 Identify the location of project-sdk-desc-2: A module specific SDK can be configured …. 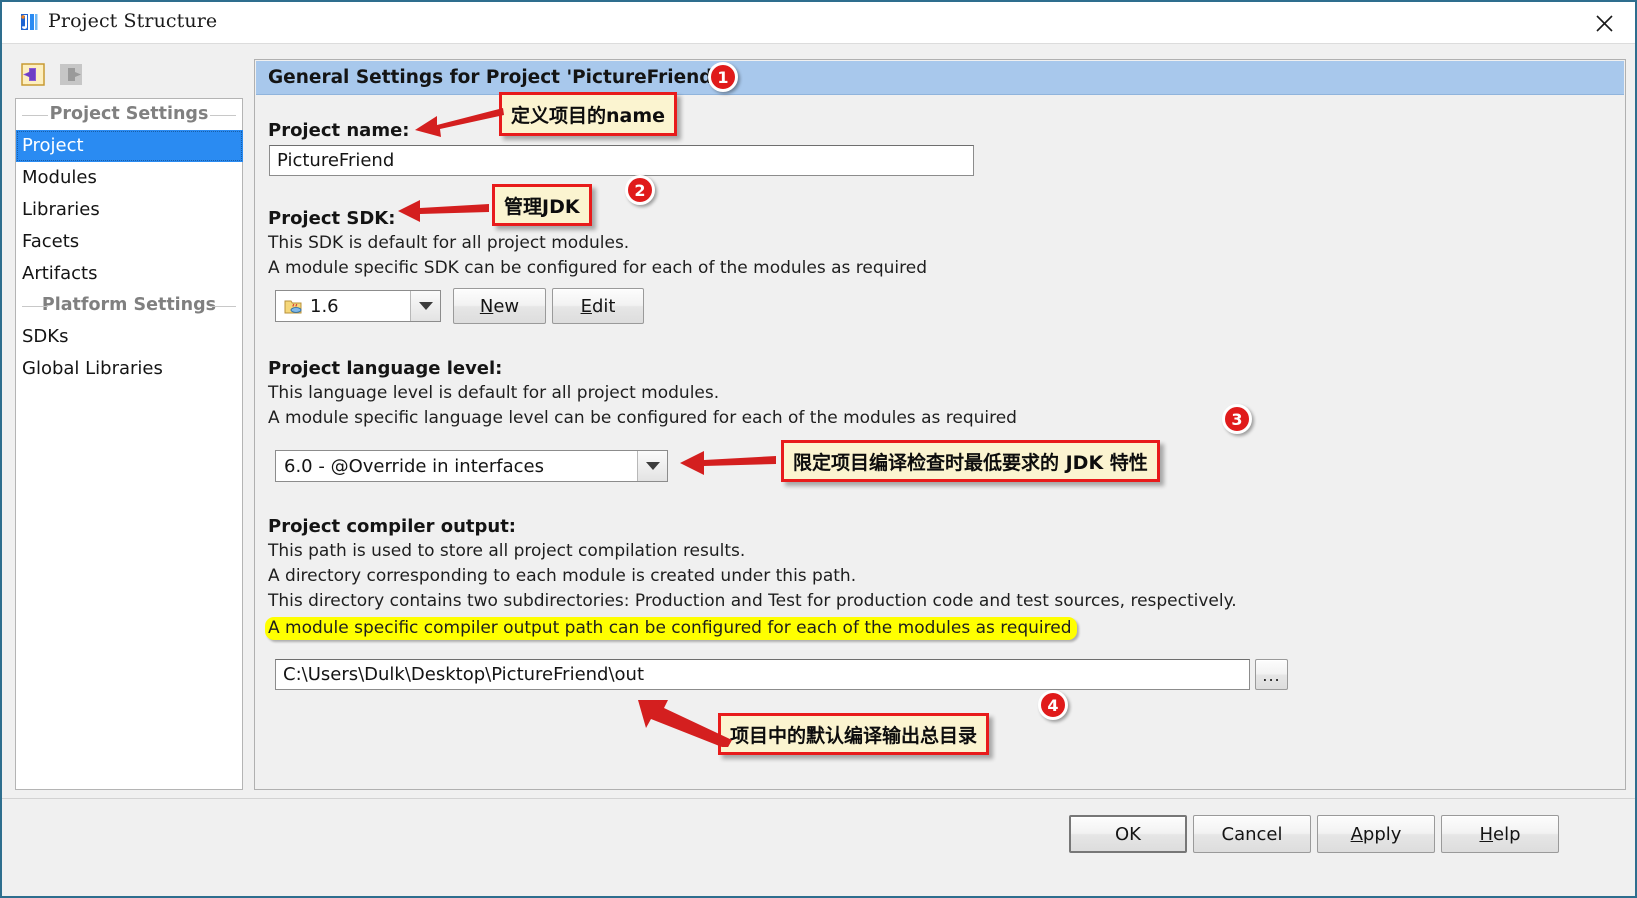
(598, 268).